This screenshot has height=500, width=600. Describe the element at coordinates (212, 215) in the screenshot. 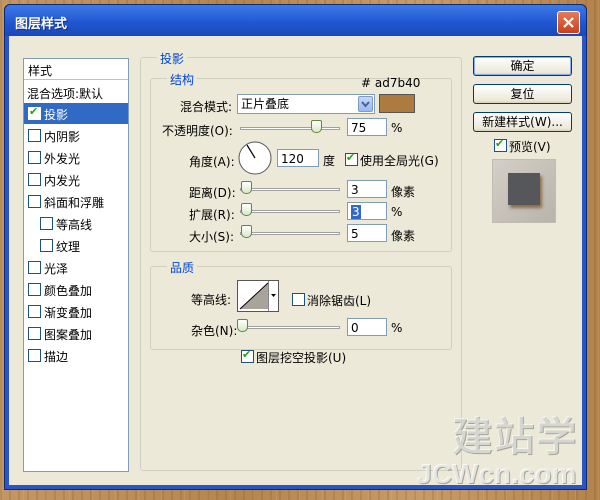

I see `spread-label: 扩展(R):` at that location.